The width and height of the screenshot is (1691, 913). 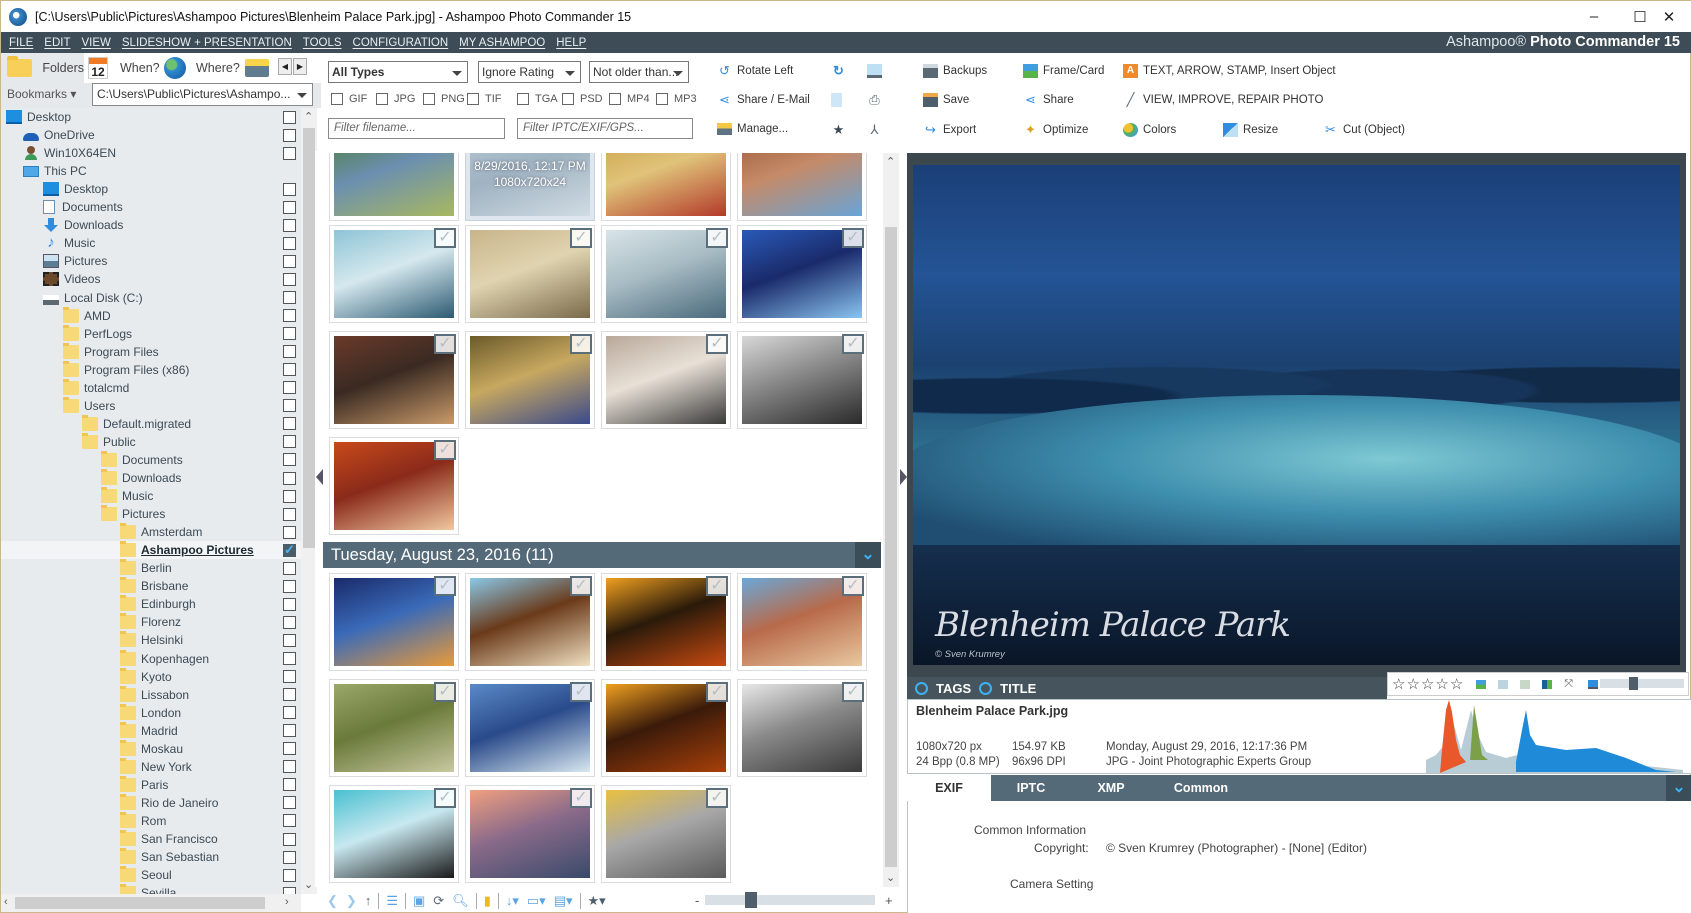 I want to click on view-mode-icon: ☰, so click(x=392, y=901).